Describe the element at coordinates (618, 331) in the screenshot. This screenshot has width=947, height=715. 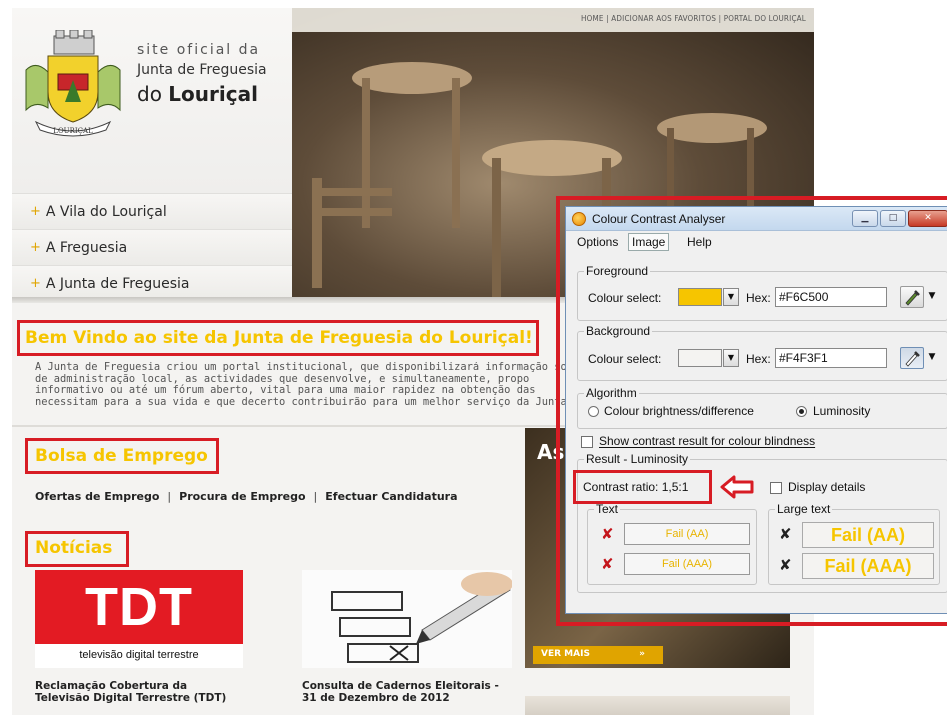
I see `background-legend: Background` at that location.